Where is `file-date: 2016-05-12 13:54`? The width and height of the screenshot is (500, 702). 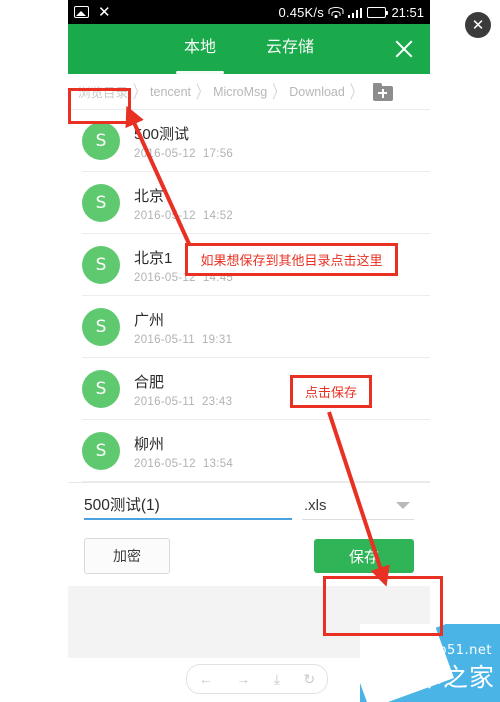
file-date: 2016-05-12 13:54 is located at coordinates (183, 464).